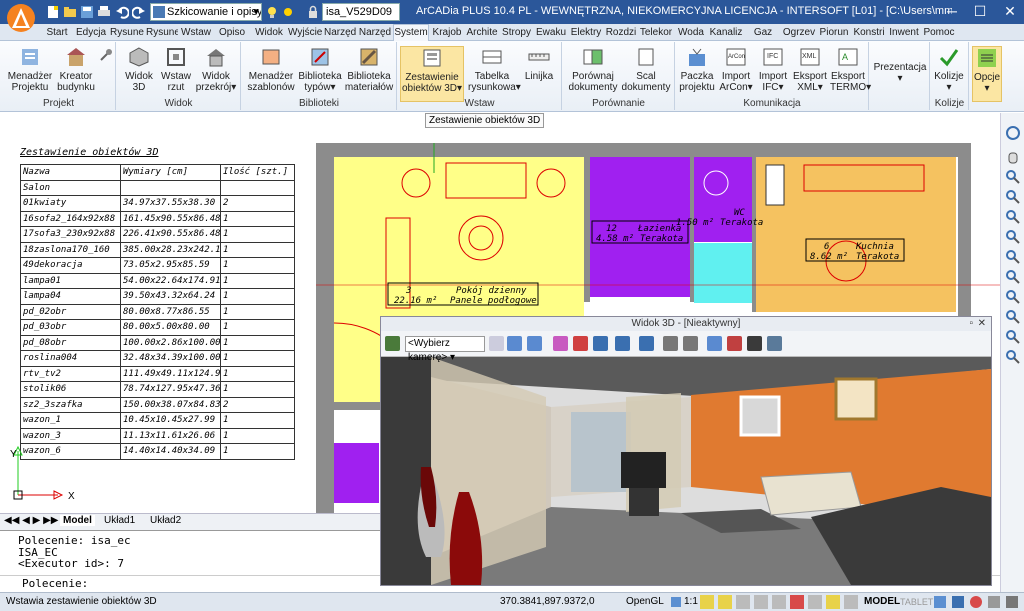 Image resolution: width=1024 pixels, height=611 pixels. I want to click on view-3d-titlebar: Widok 3D - [Nieaktywny] ▫ ✕, so click(686, 324).